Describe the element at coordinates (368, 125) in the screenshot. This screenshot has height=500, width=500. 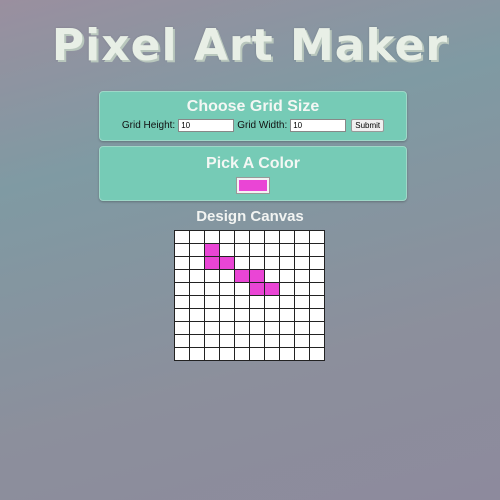
I see `submit-button: Submit` at that location.